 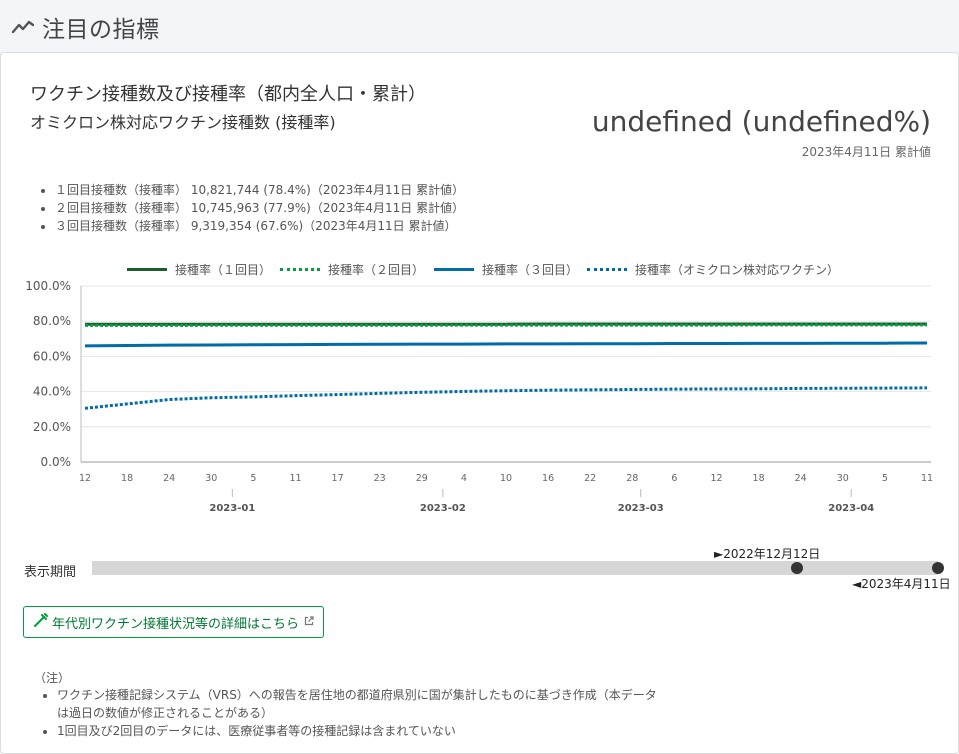 What do you see at coordinates (674, 478) in the screenshot?
I see `x-tick-label: 6` at bounding box center [674, 478].